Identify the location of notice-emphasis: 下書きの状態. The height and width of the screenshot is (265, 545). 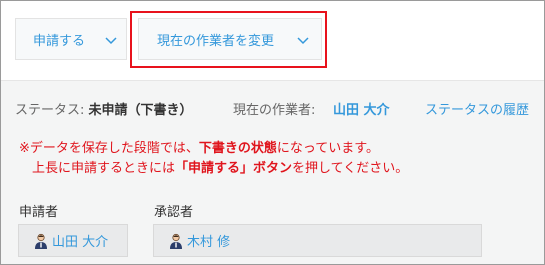
(237, 148).